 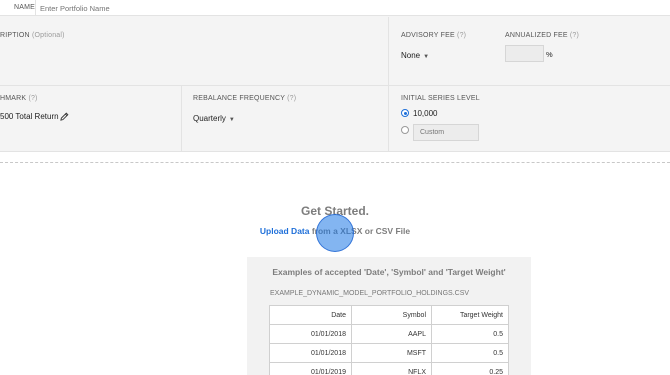 What do you see at coordinates (335, 8) in the screenshot?
I see `name-row: NAME` at bounding box center [335, 8].